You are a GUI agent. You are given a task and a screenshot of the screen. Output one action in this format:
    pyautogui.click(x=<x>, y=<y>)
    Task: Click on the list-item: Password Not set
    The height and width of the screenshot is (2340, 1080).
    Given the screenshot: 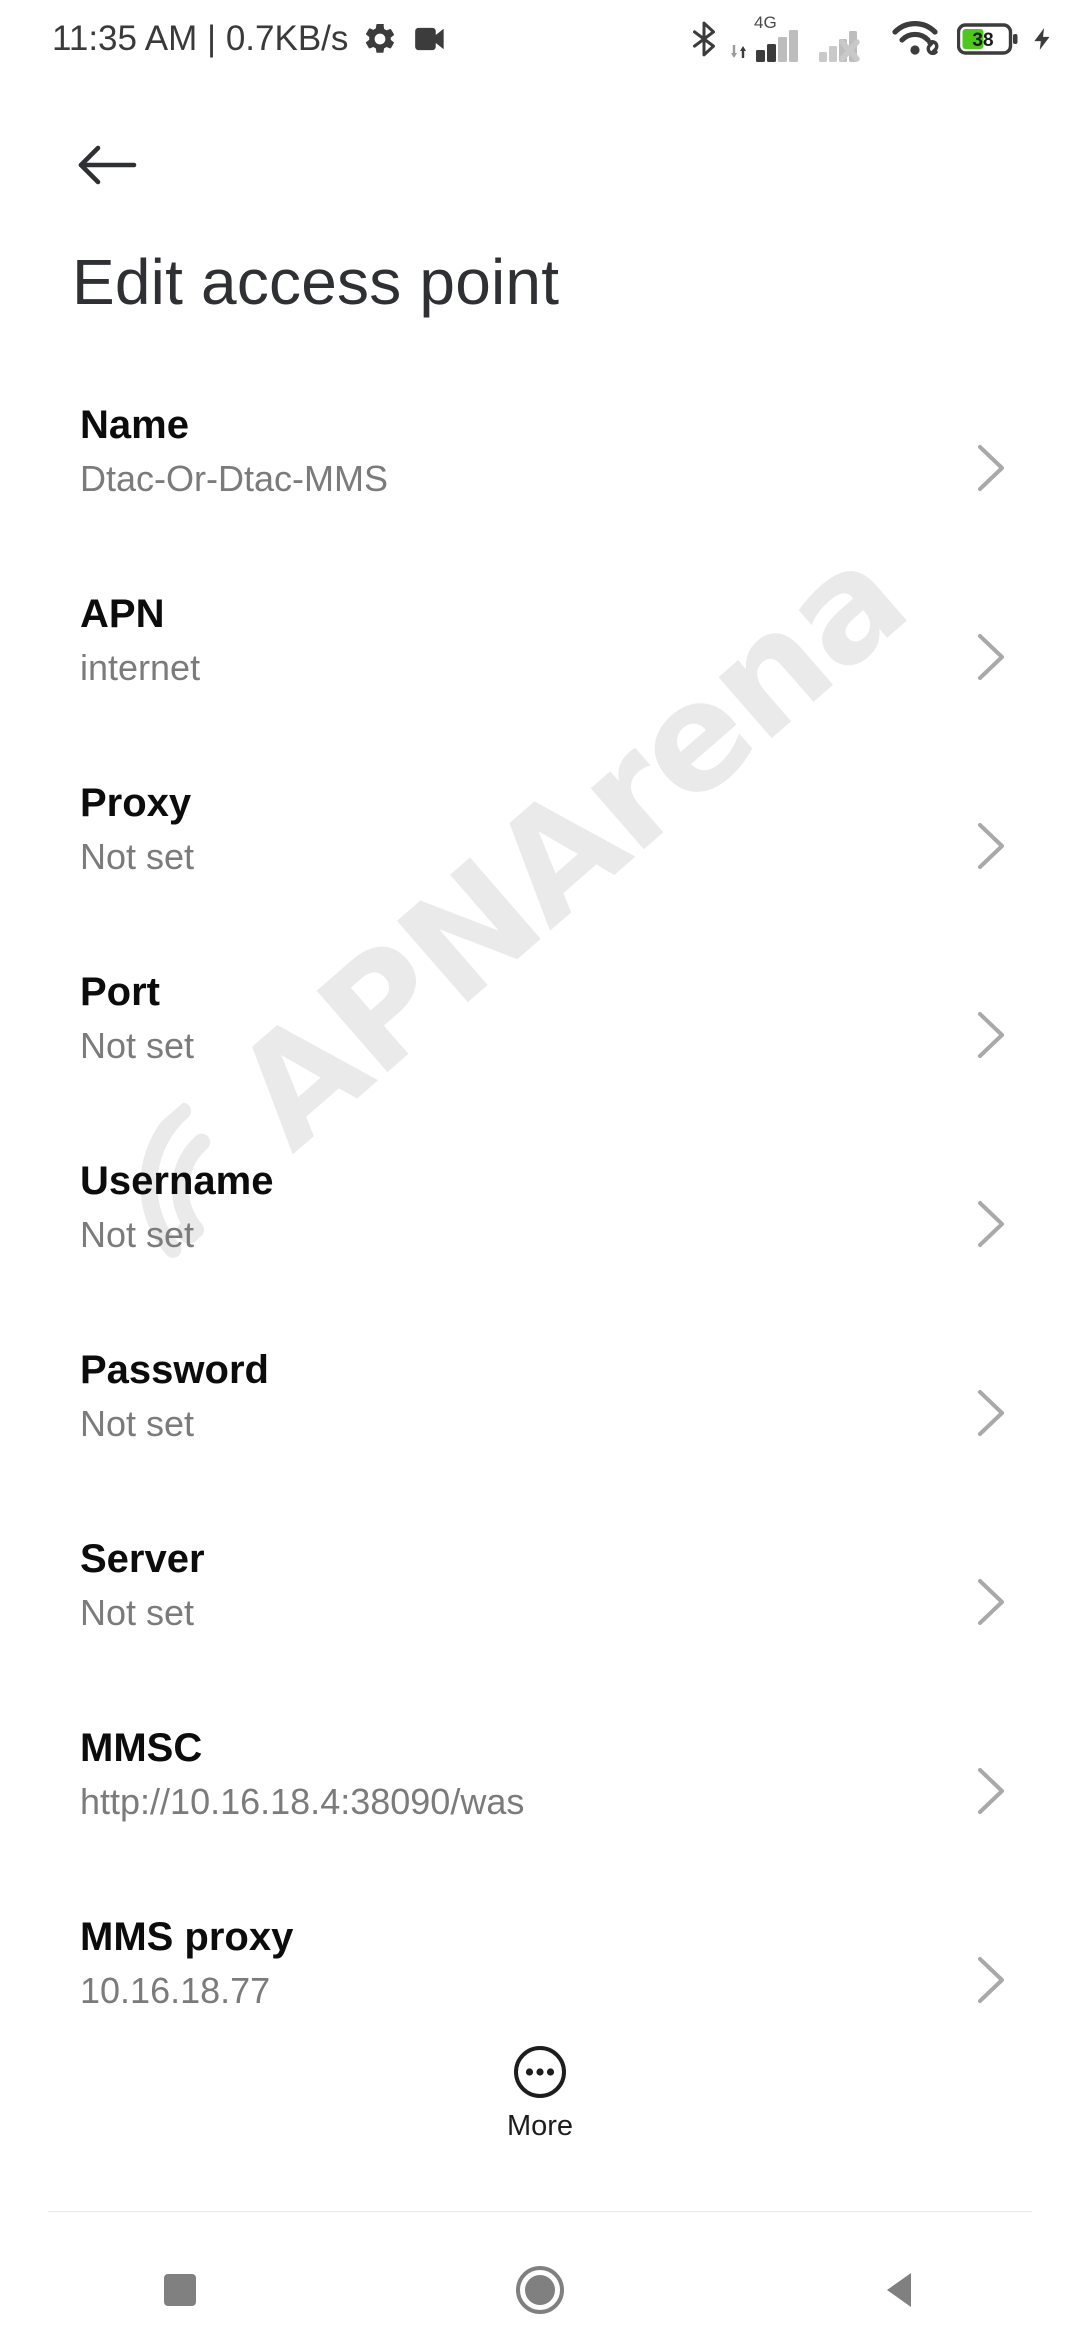 What is the action you would take?
    pyautogui.click(x=540, y=1444)
    